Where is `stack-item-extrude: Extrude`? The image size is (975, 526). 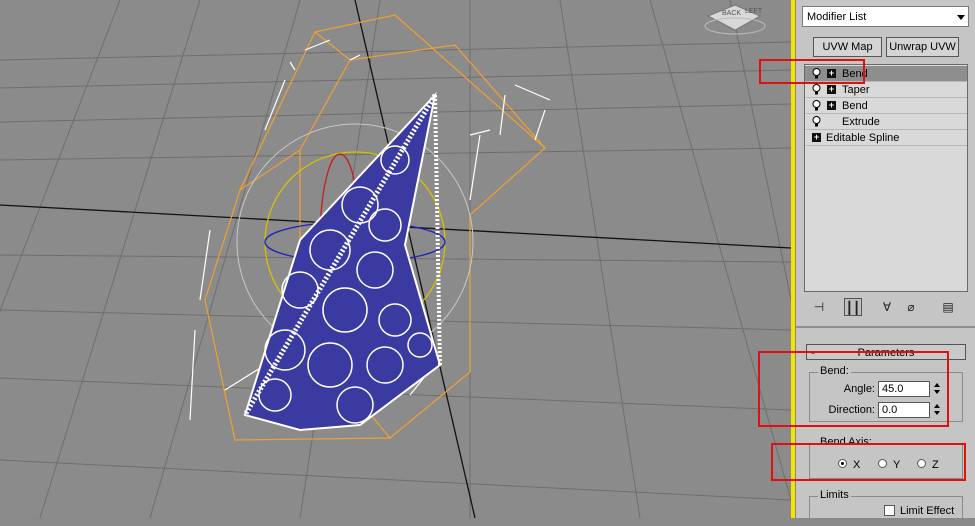 stack-item-extrude: Extrude is located at coordinates (886, 122).